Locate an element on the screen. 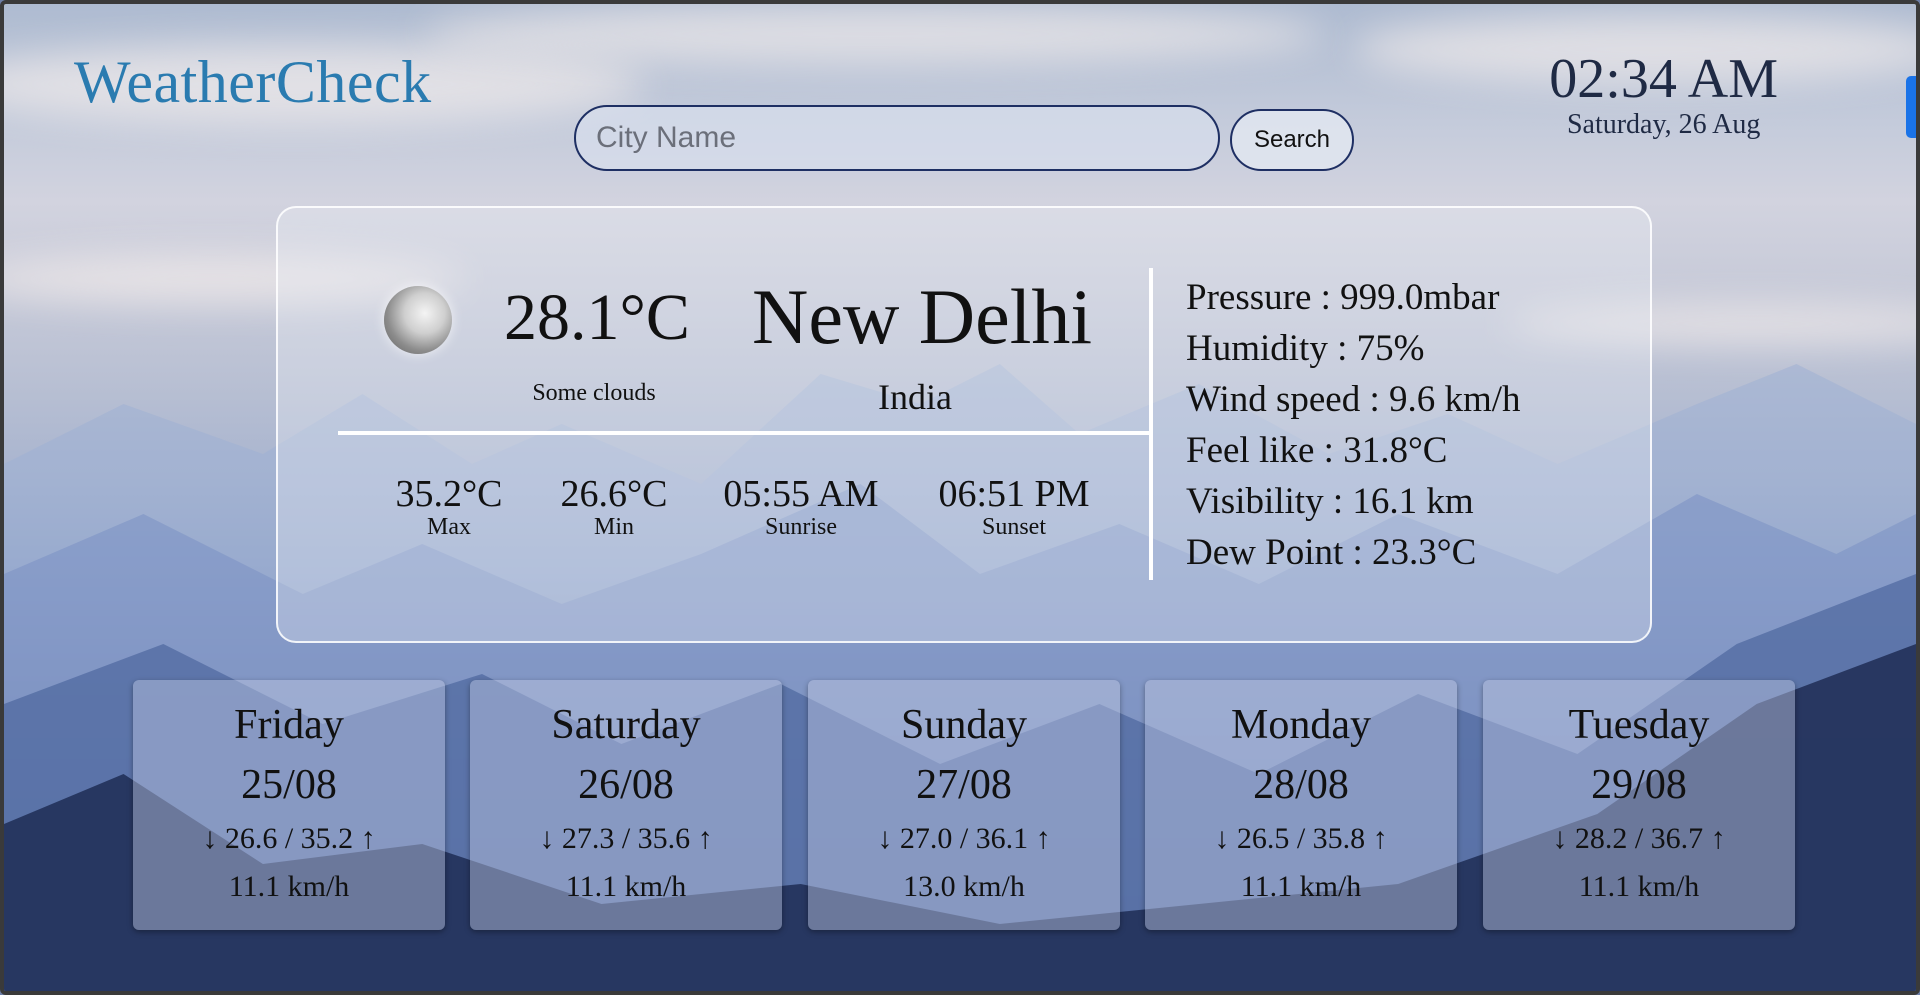  forecast-day: Monday is located at coordinates (1301, 725).